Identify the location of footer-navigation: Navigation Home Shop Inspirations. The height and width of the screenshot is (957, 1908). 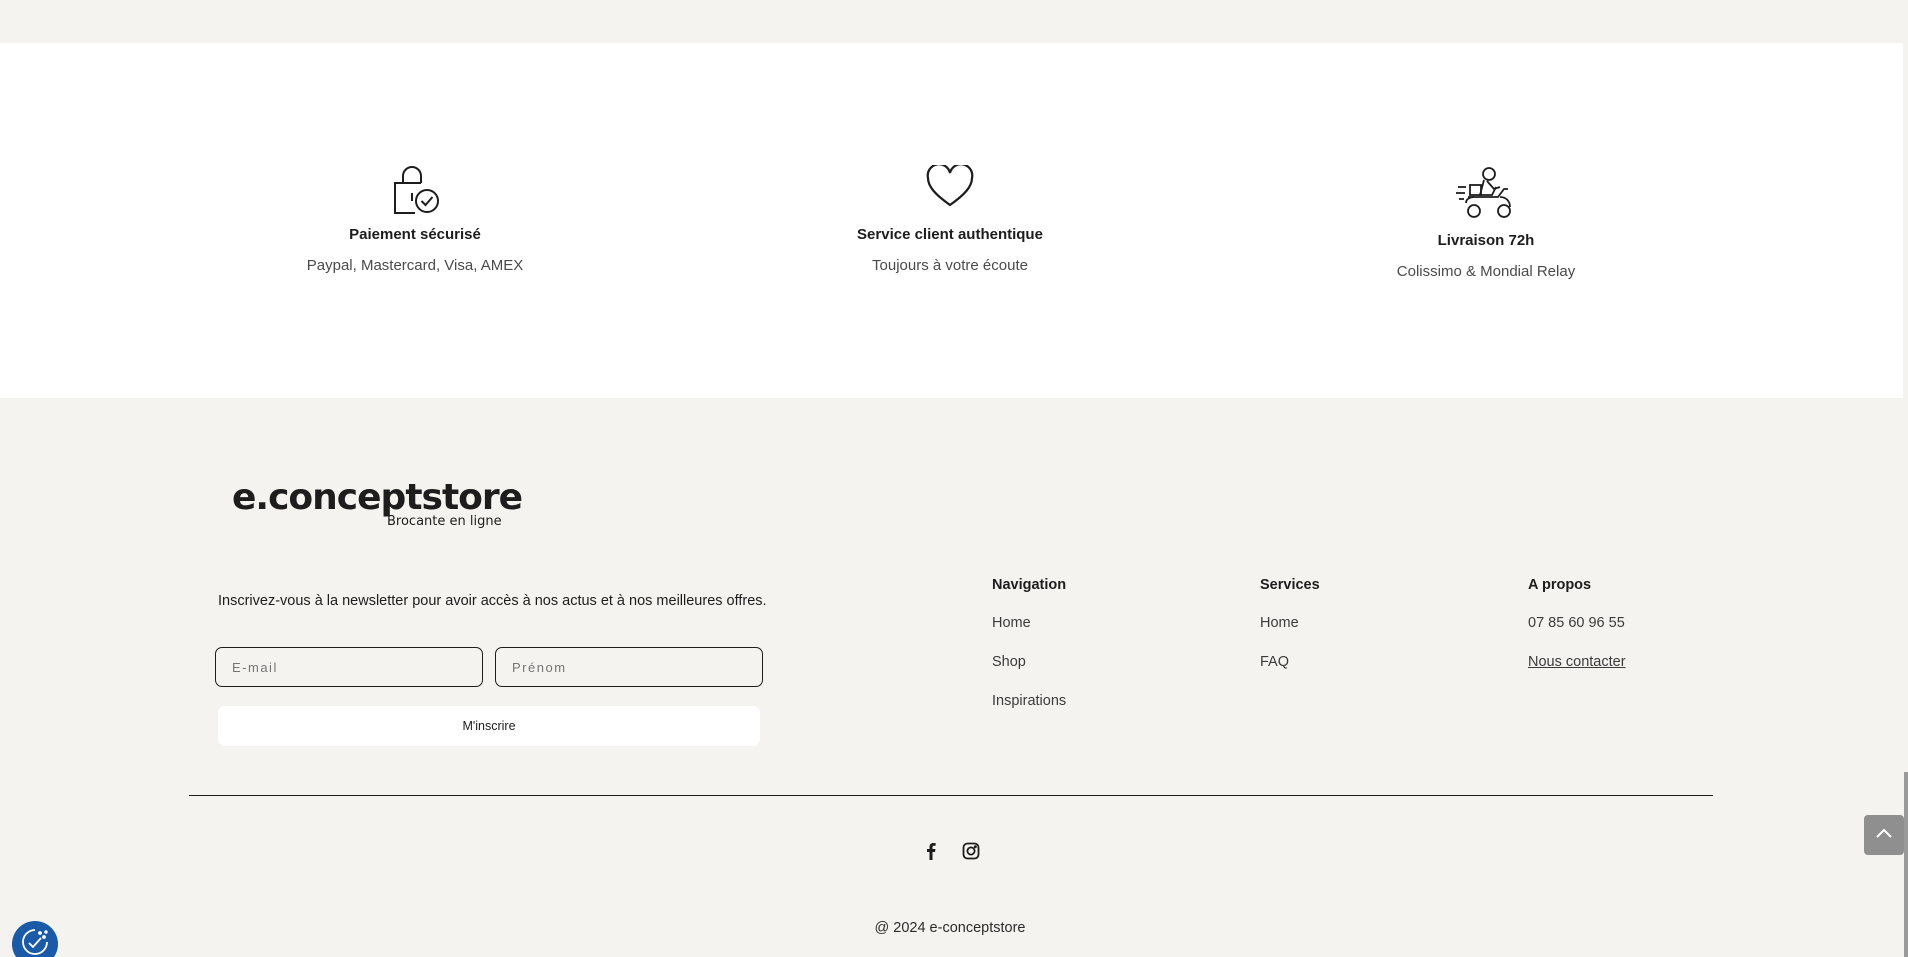
(1029, 654).